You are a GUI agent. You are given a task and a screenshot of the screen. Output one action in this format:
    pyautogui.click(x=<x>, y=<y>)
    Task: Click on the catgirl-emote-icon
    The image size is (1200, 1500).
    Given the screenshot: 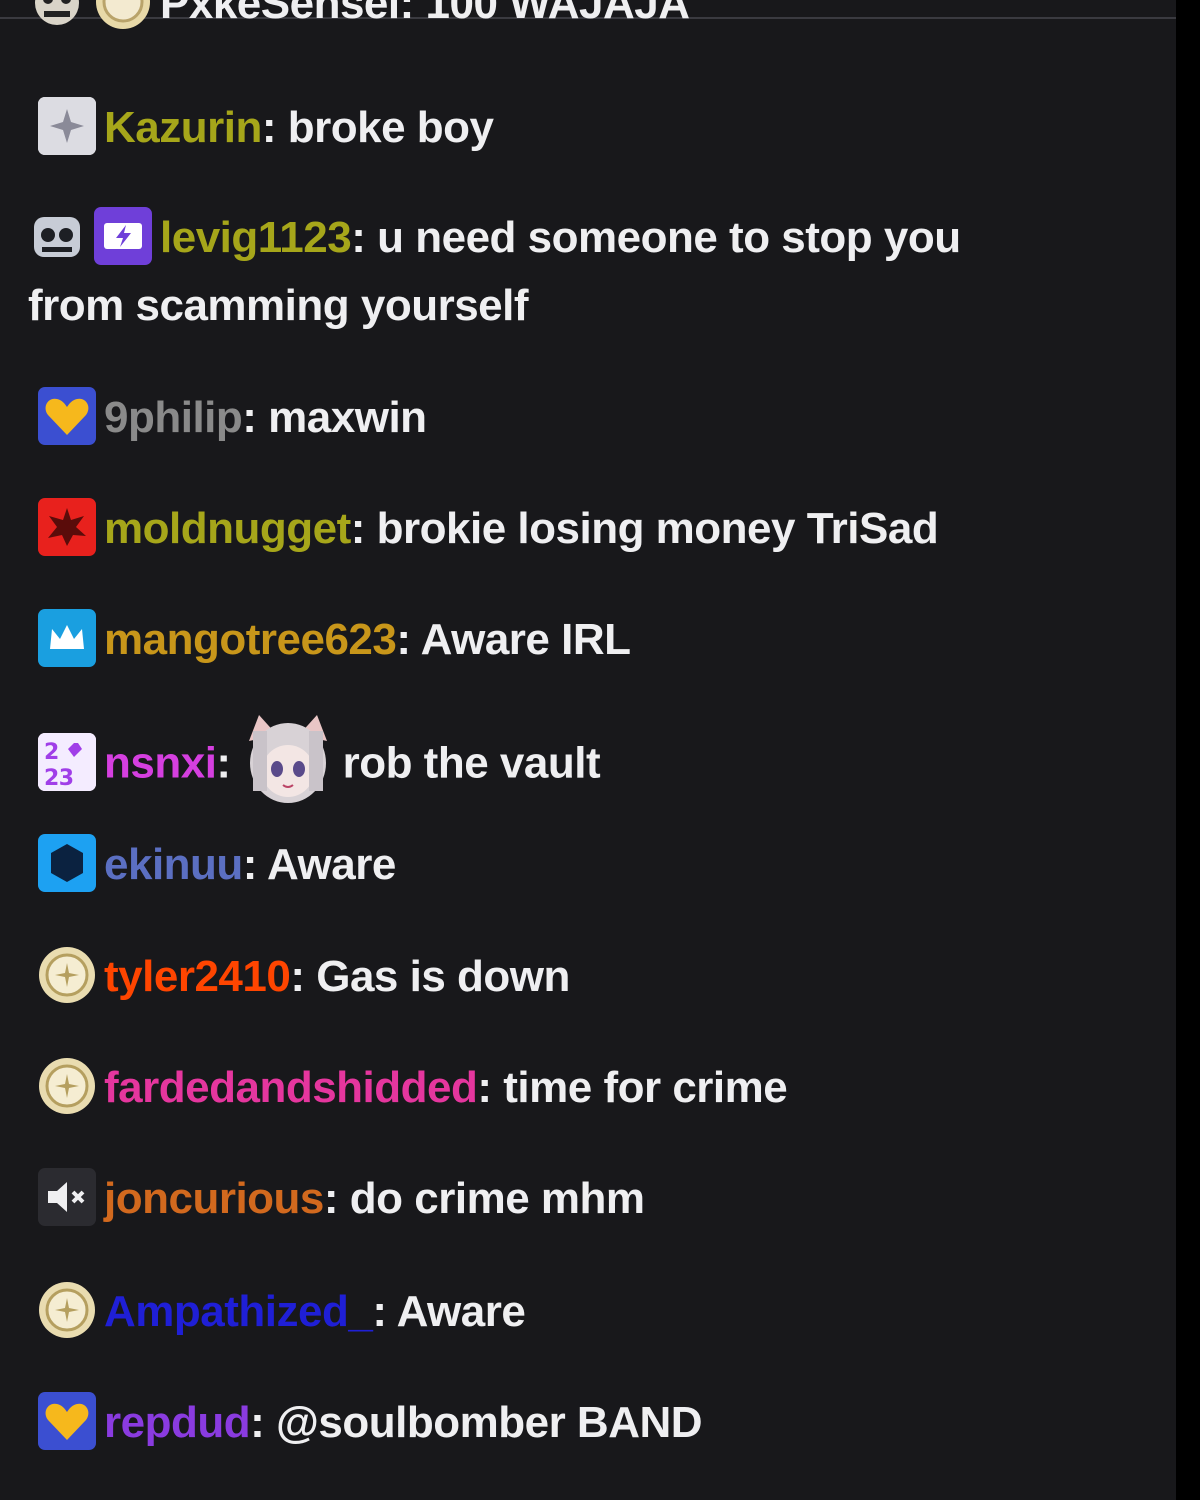 What is the action you would take?
    pyautogui.click(x=288, y=760)
    